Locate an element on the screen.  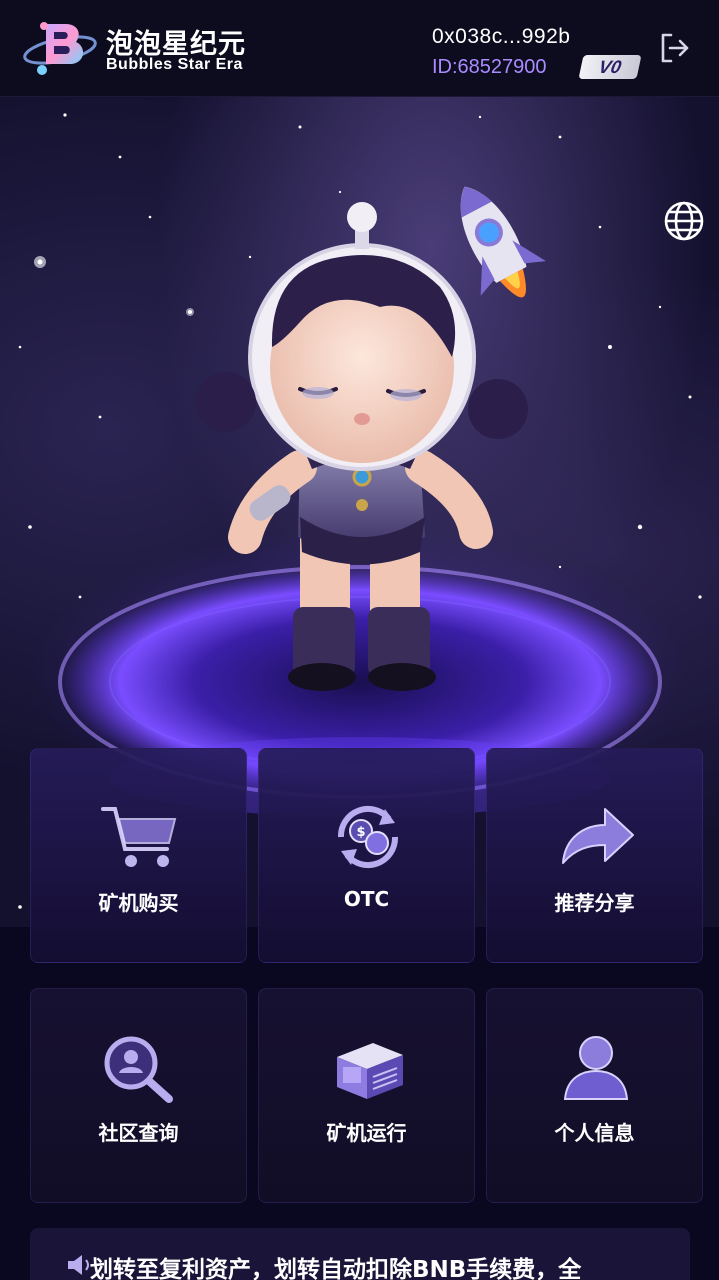
menu-tile-referral-share: 推荐分享 is located at coordinates (594, 855).